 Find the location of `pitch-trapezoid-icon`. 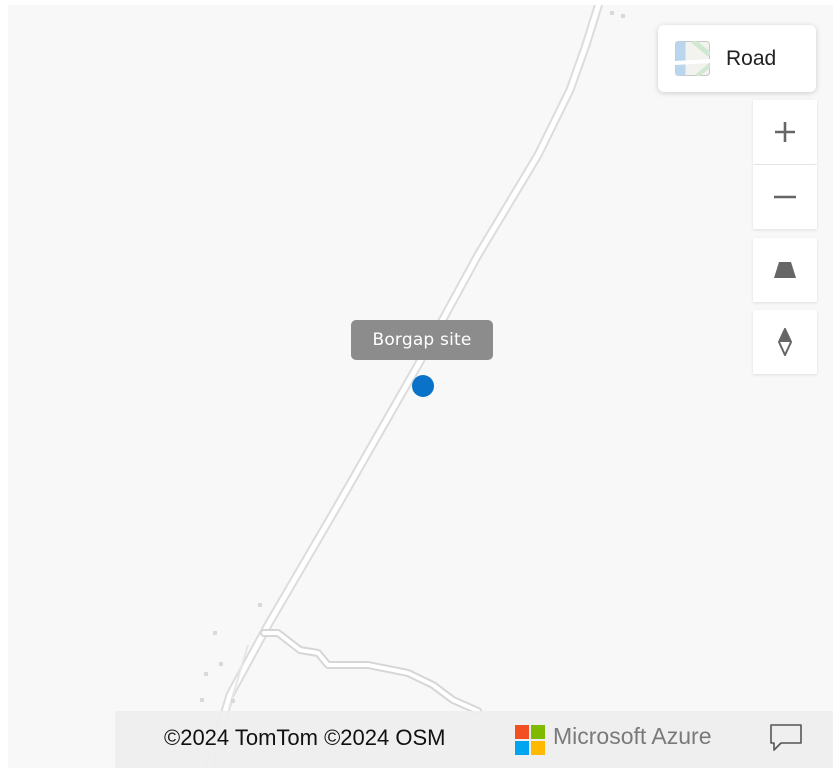

pitch-trapezoid-icon is located at coordinates (785, 270).